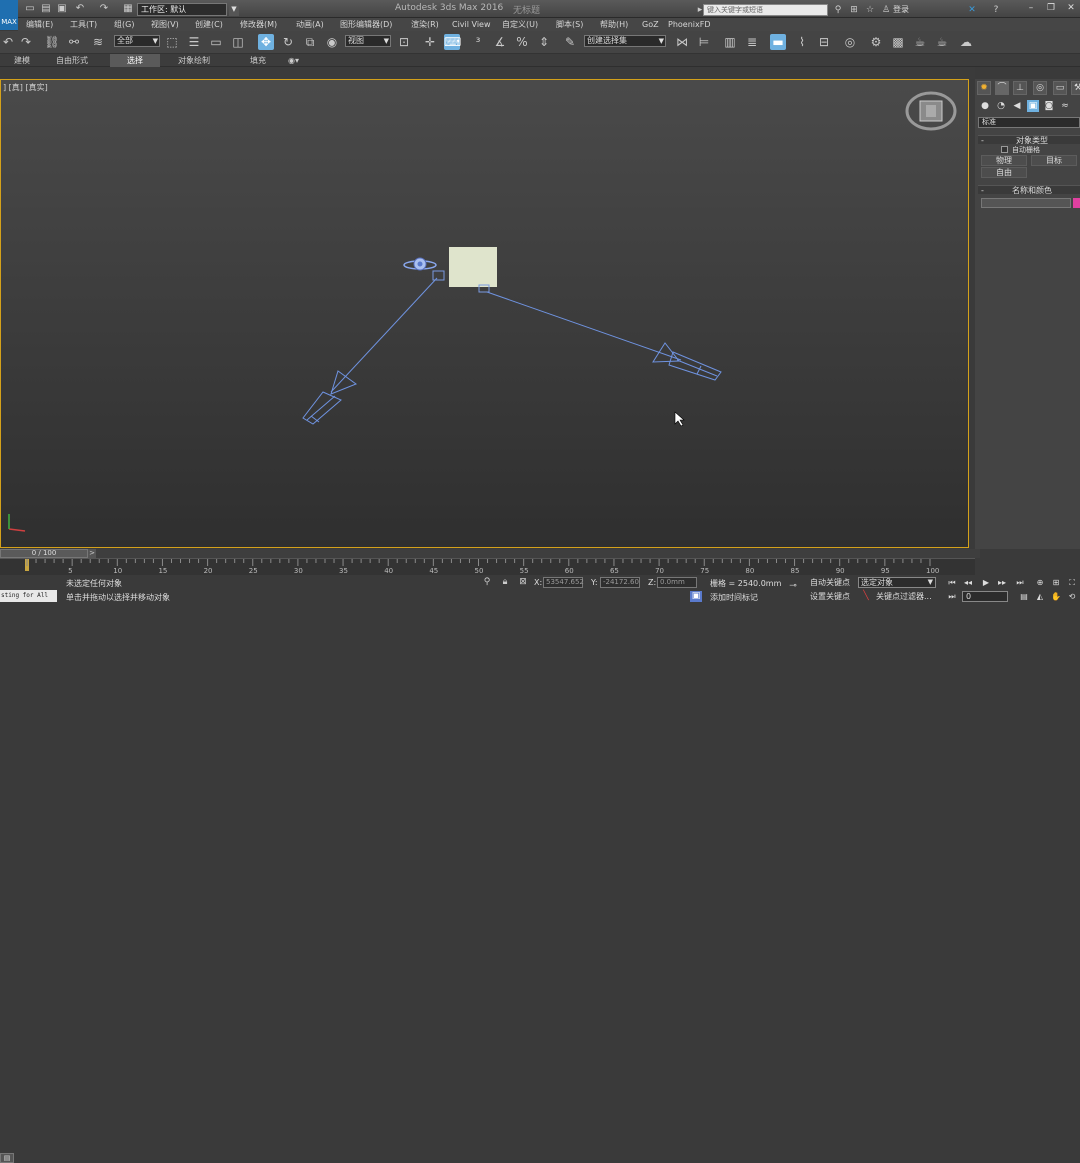 The height and width of the screenshot is (1163, 1080). What do you see at coordinates (866, 596) in the screenshot?
I see `key-filter-icon: ╲` at bounding box center [866, 596].